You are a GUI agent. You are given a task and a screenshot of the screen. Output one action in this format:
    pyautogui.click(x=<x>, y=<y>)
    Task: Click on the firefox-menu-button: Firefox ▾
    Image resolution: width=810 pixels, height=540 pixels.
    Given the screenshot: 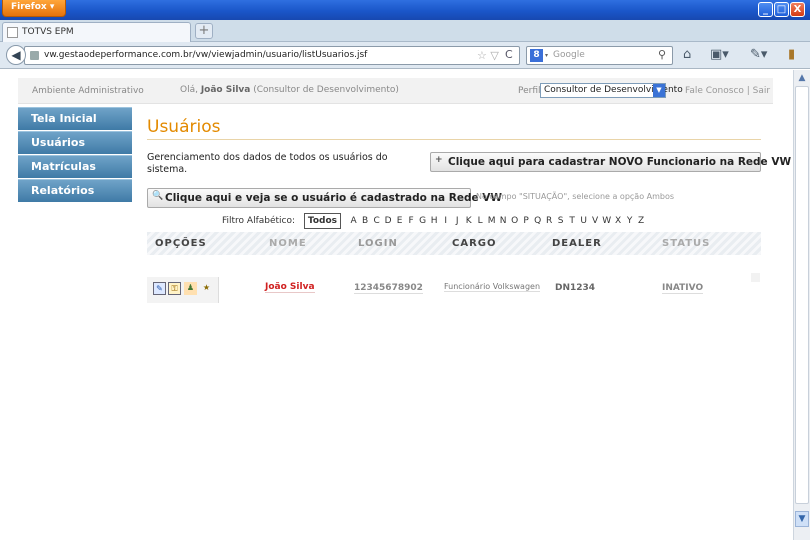 What is the action you would take?
    pyautogui.click(x=34, y=8)
    